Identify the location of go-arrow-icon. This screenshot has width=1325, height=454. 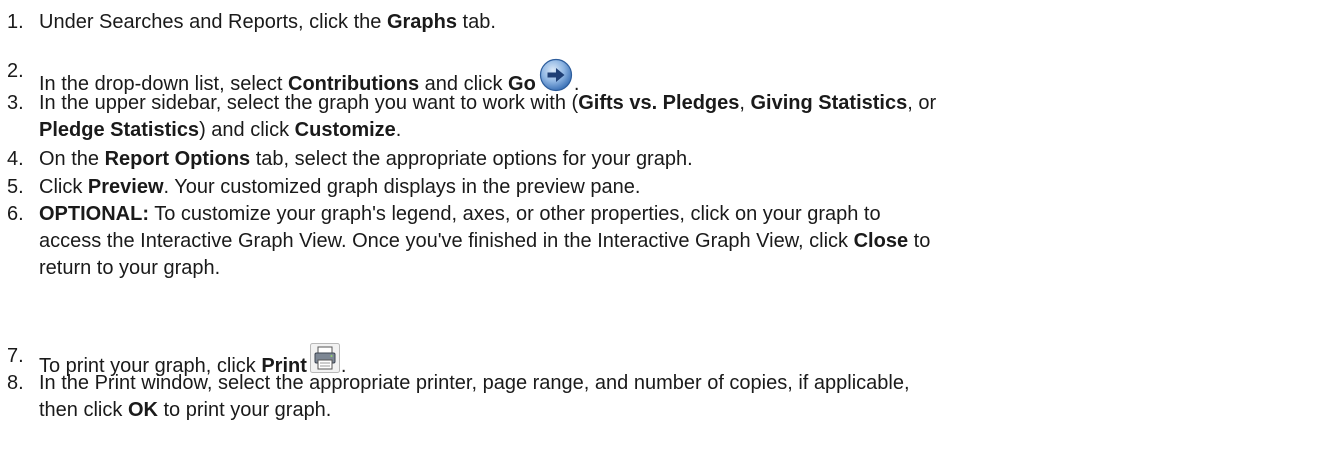
(556, 75).